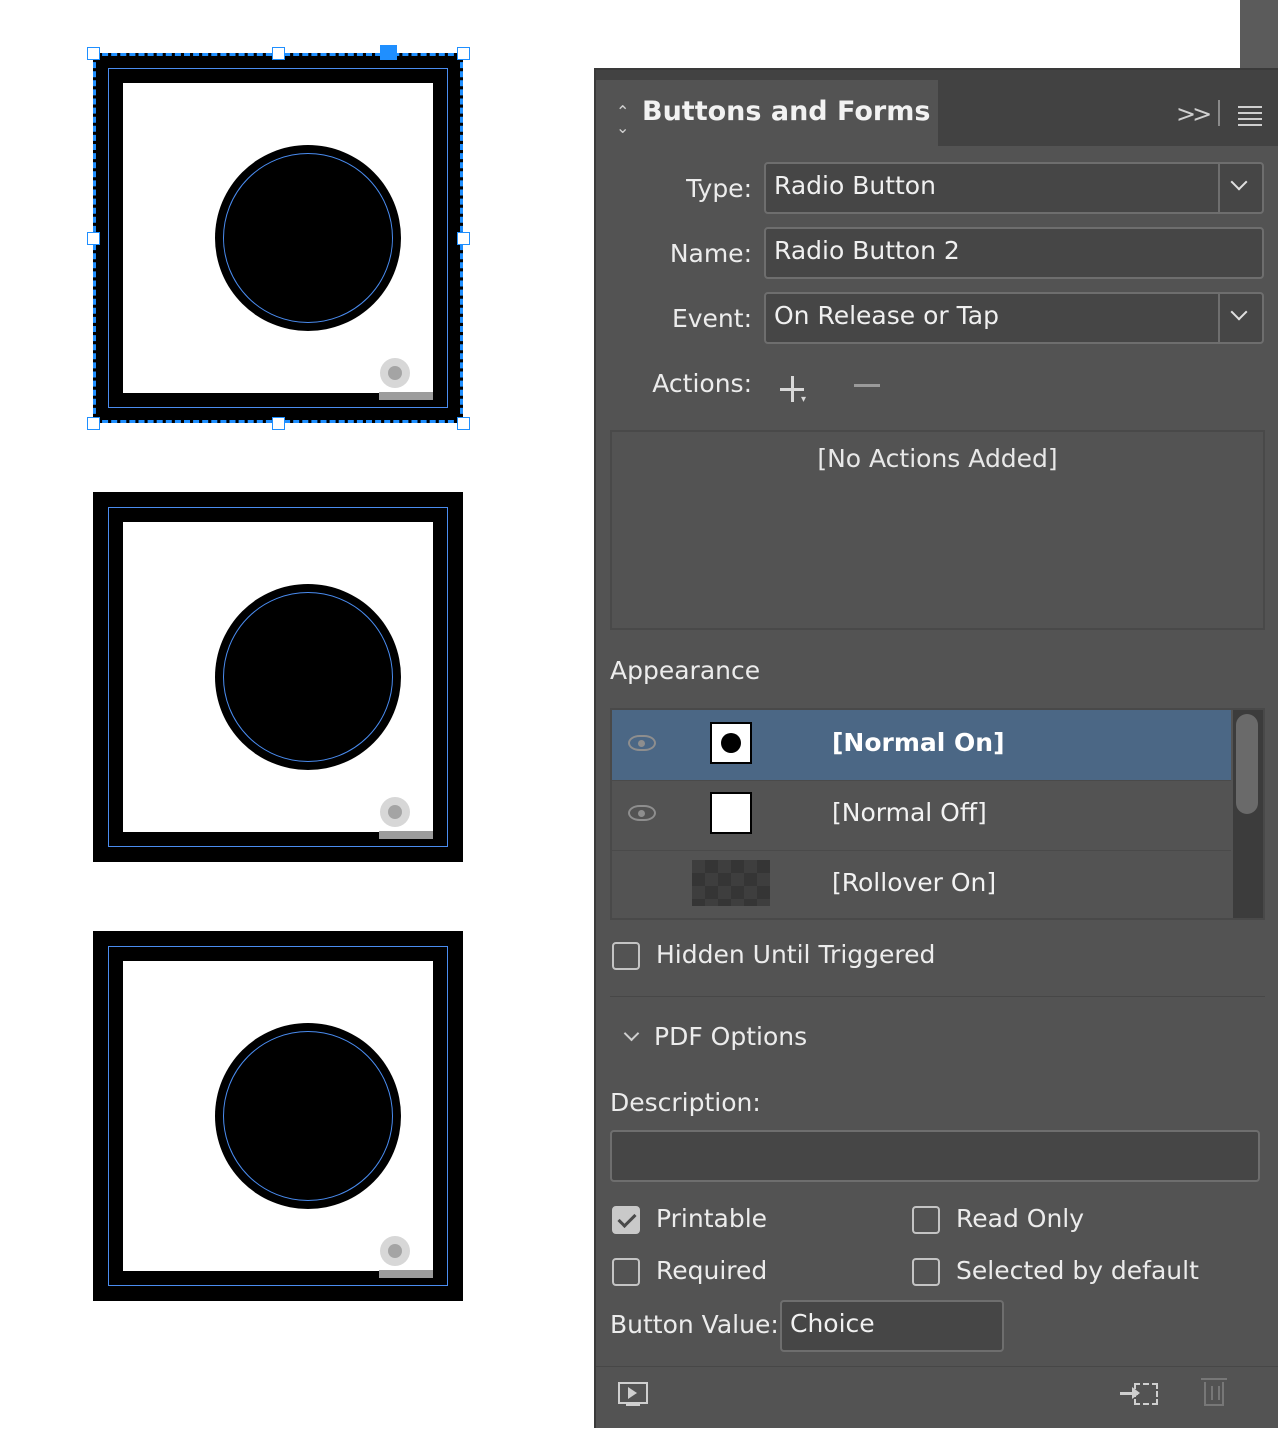 This screenshot has height=1444, width=1278. I want to click on description-label: Description:, so click(685, 1102).